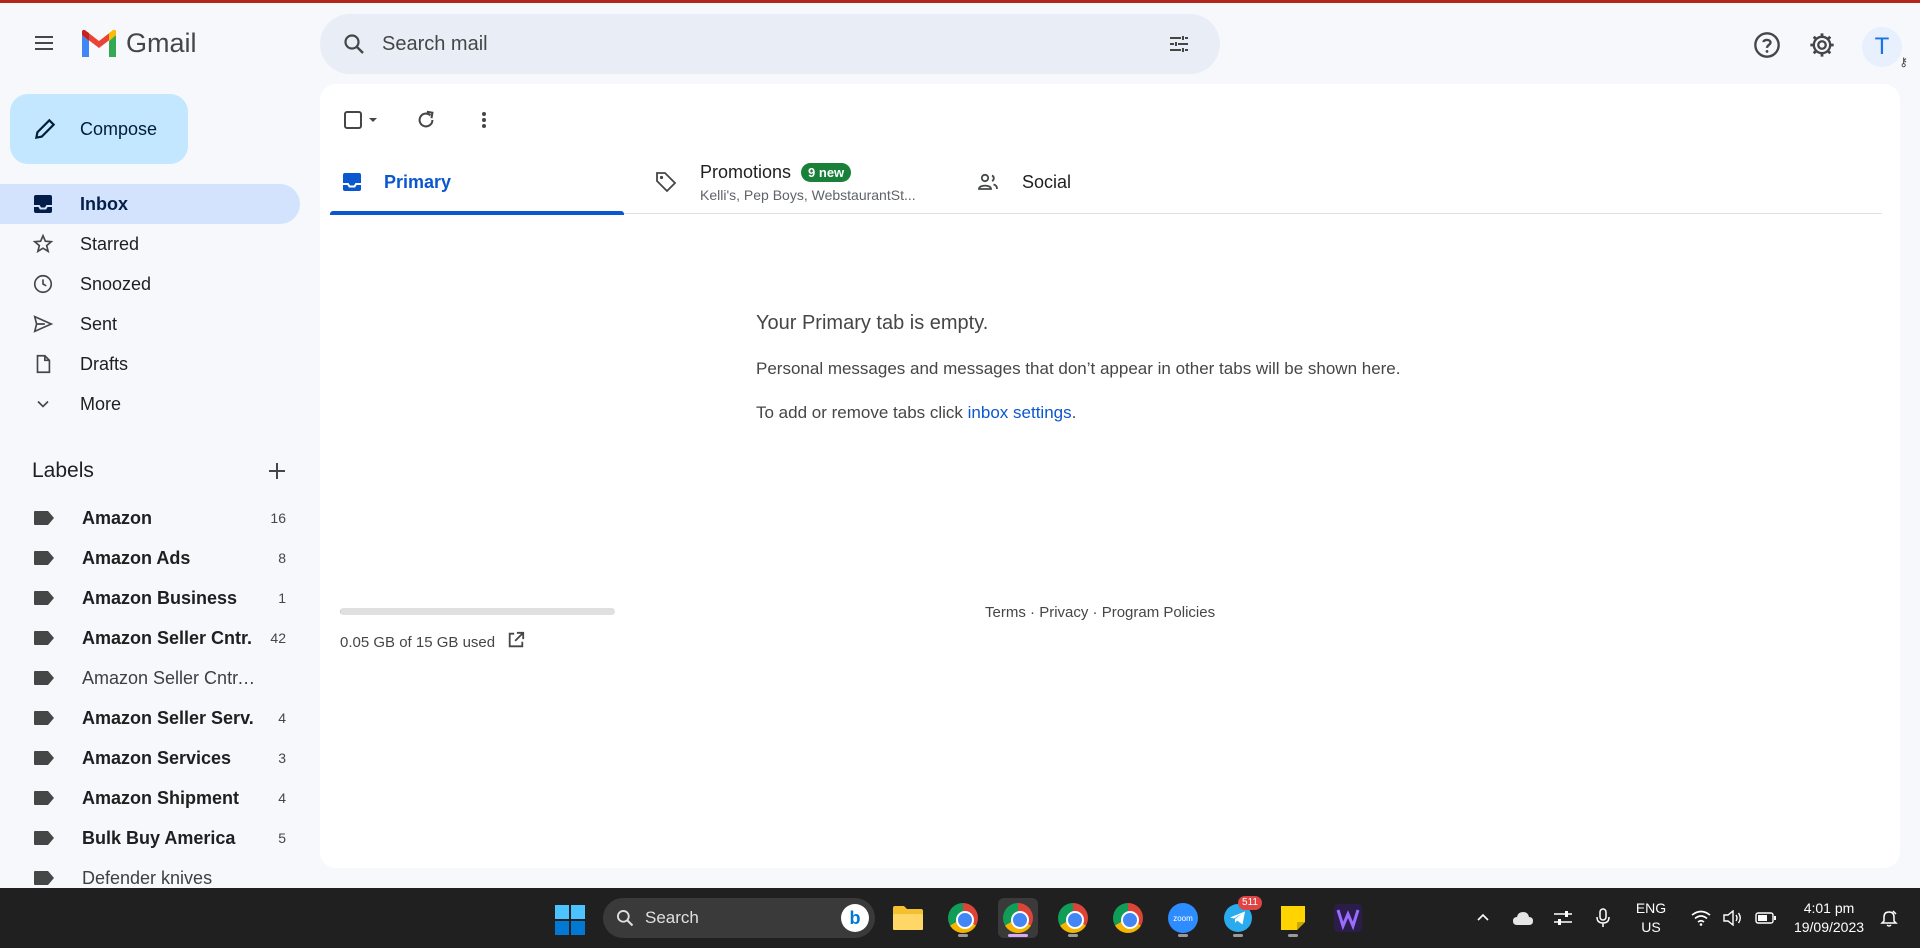 This screenshot has width=1920, height=948. I want to click on sidebar-item-label: More, so click(101, 403).